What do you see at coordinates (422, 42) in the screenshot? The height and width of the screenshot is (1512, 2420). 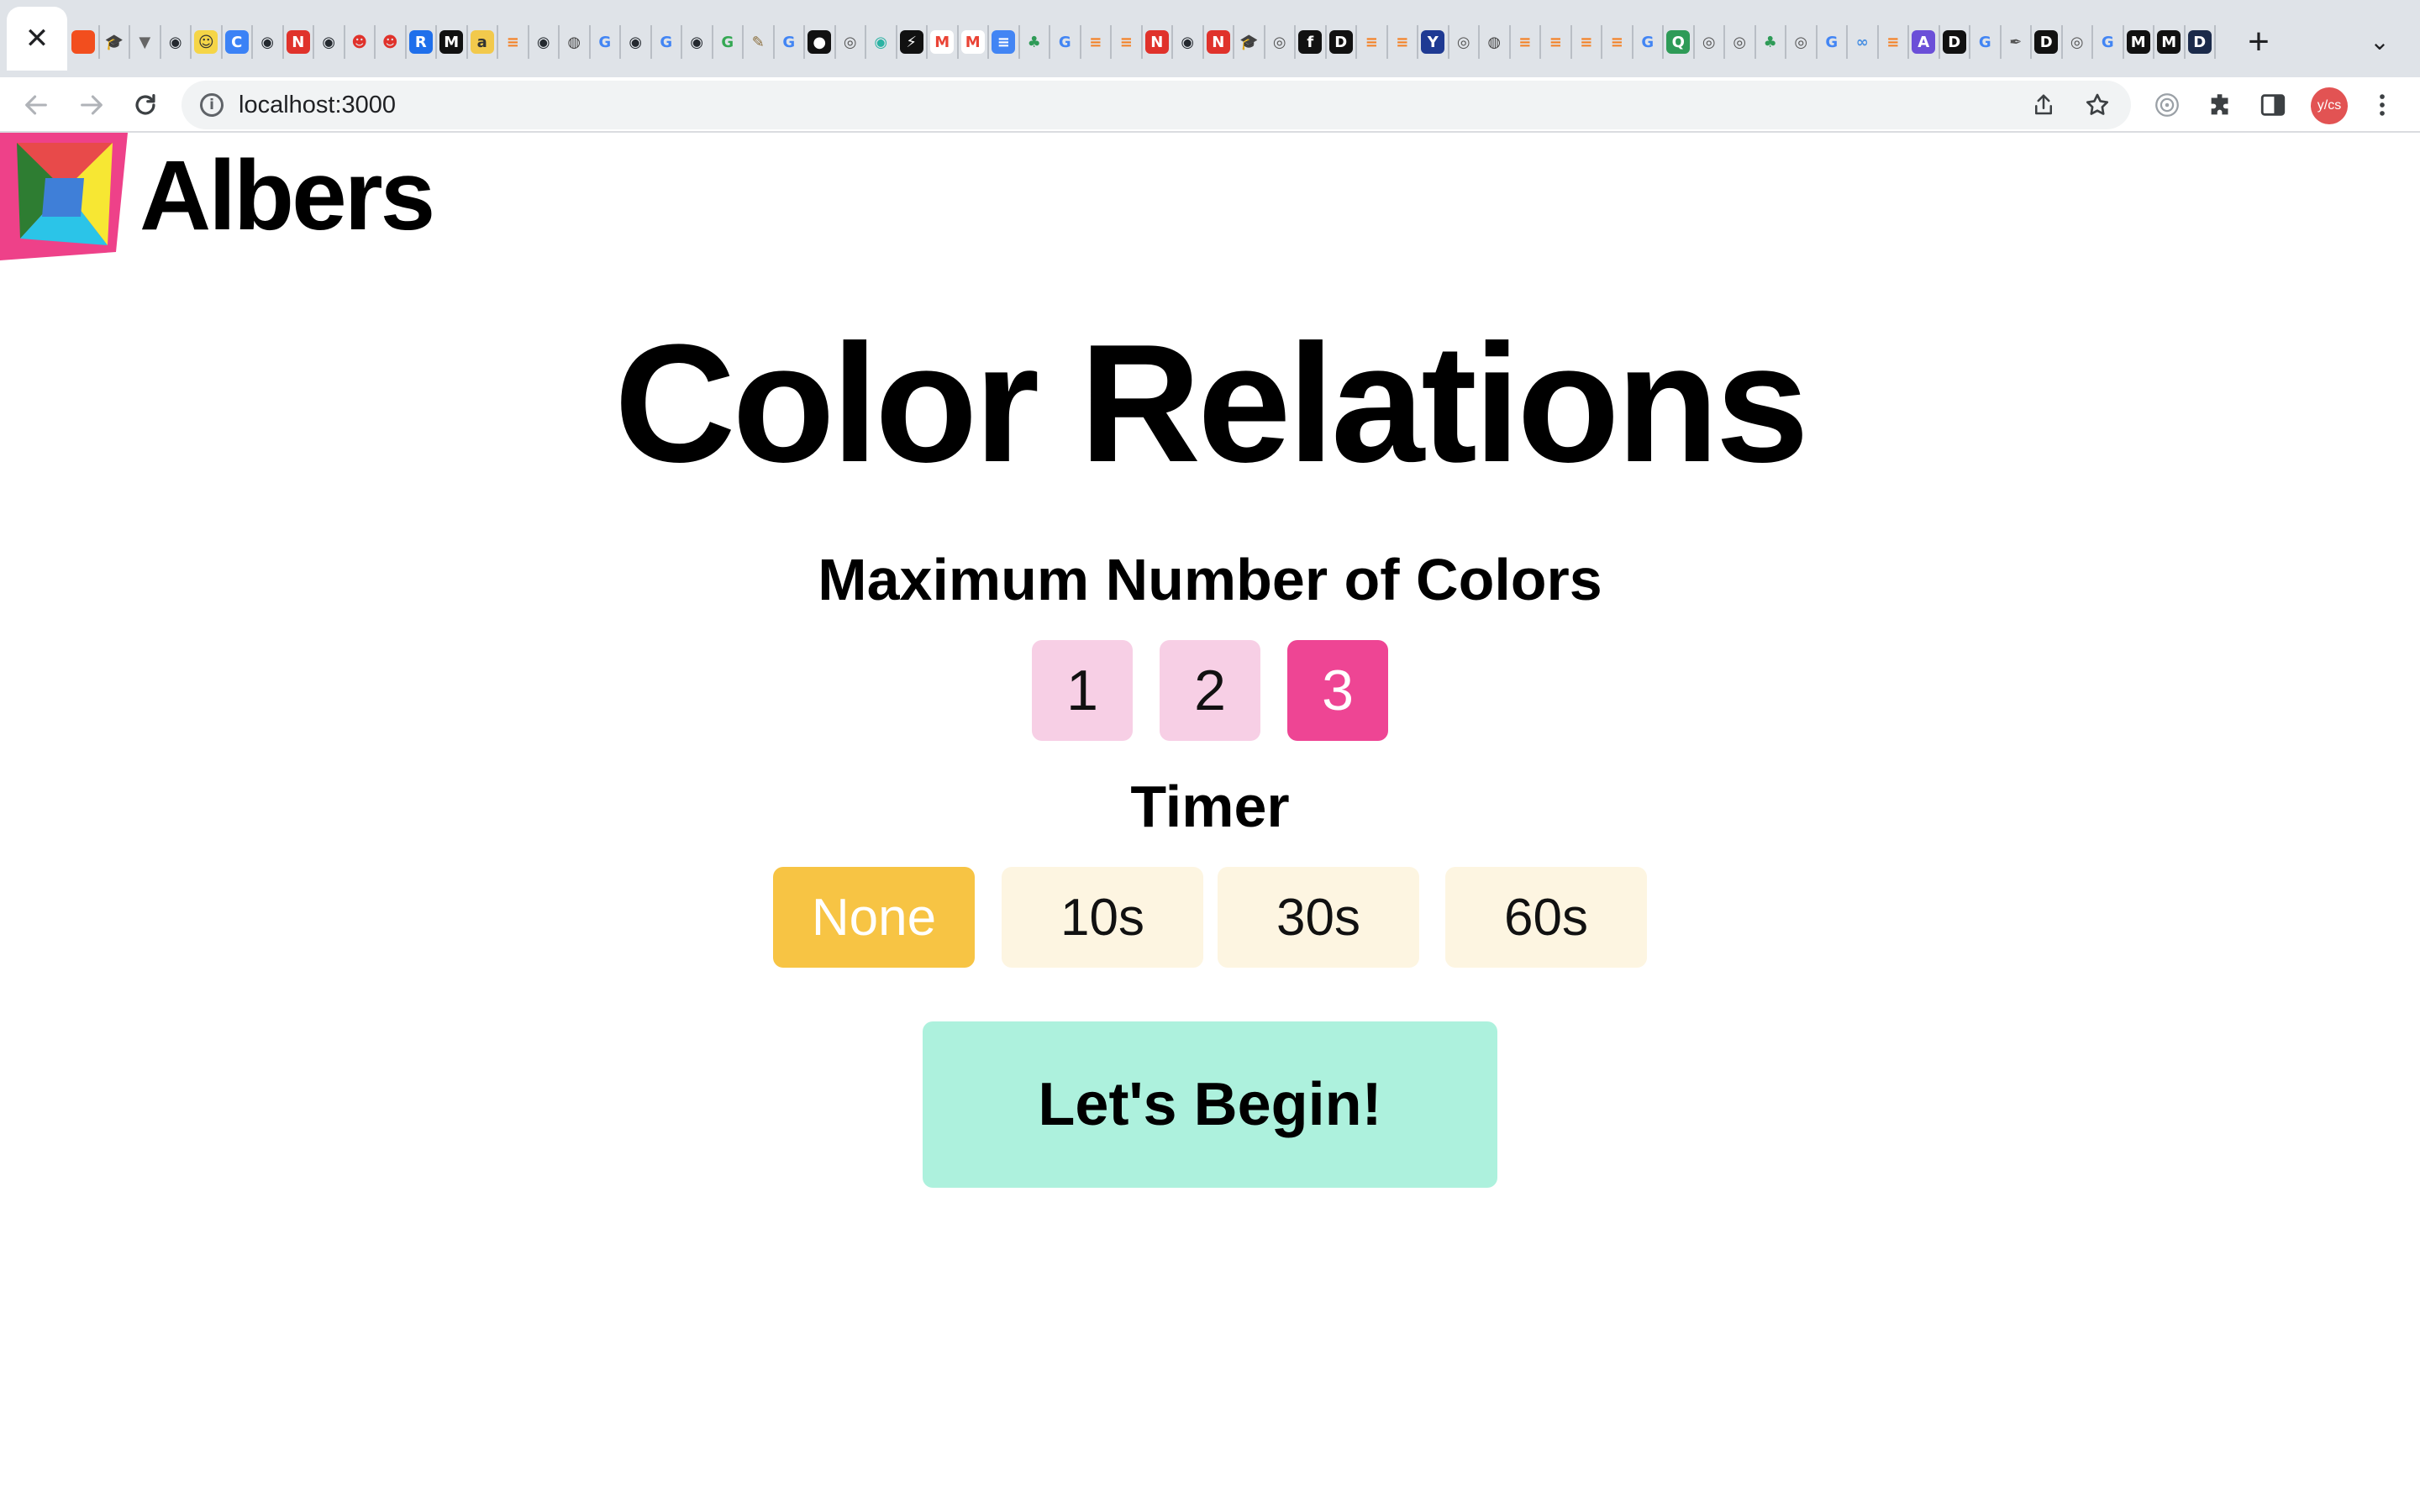 I see `pinned-tab: R` at bounding box center [422, 42].